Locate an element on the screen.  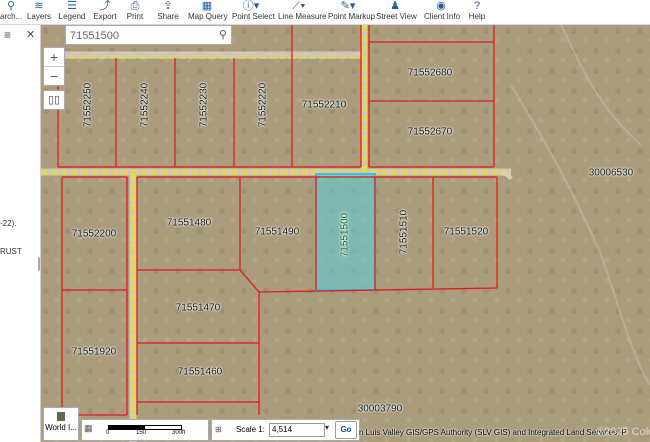
point-markup-tool: ✎▾ Point Markup is located at coordinates (351, 12).